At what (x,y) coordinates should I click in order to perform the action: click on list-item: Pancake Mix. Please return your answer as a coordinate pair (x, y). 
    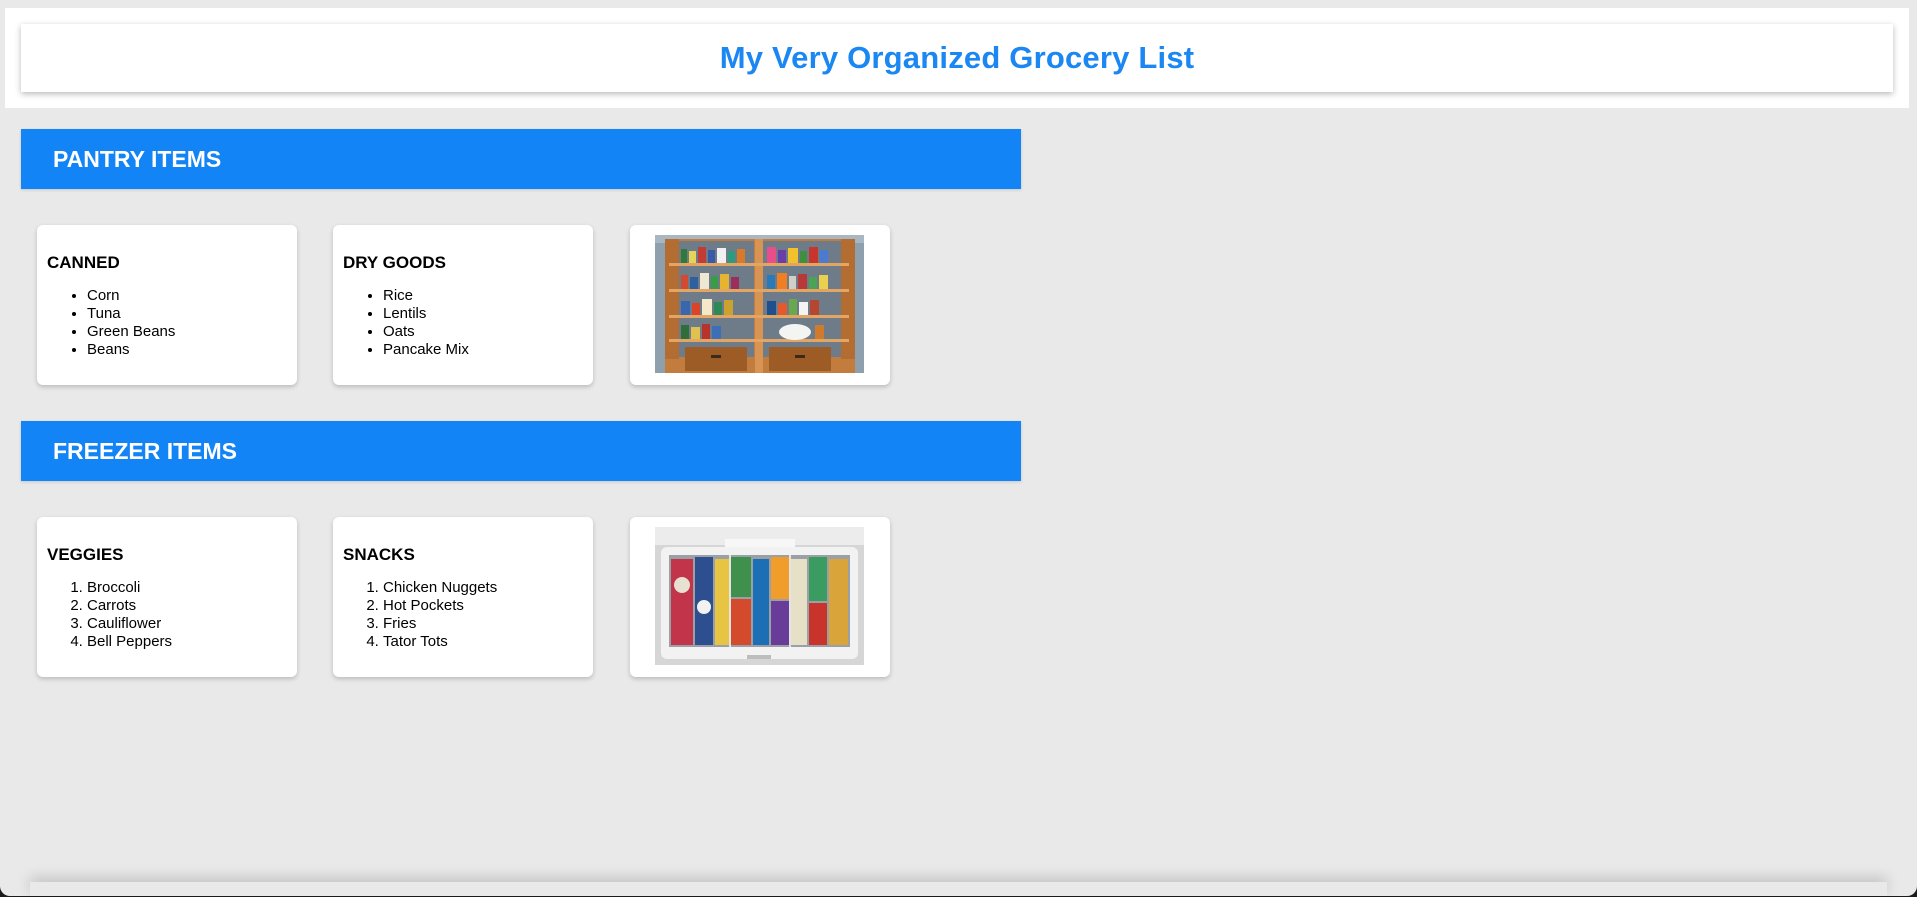
    Looking at the image, I should click on (426, 350).